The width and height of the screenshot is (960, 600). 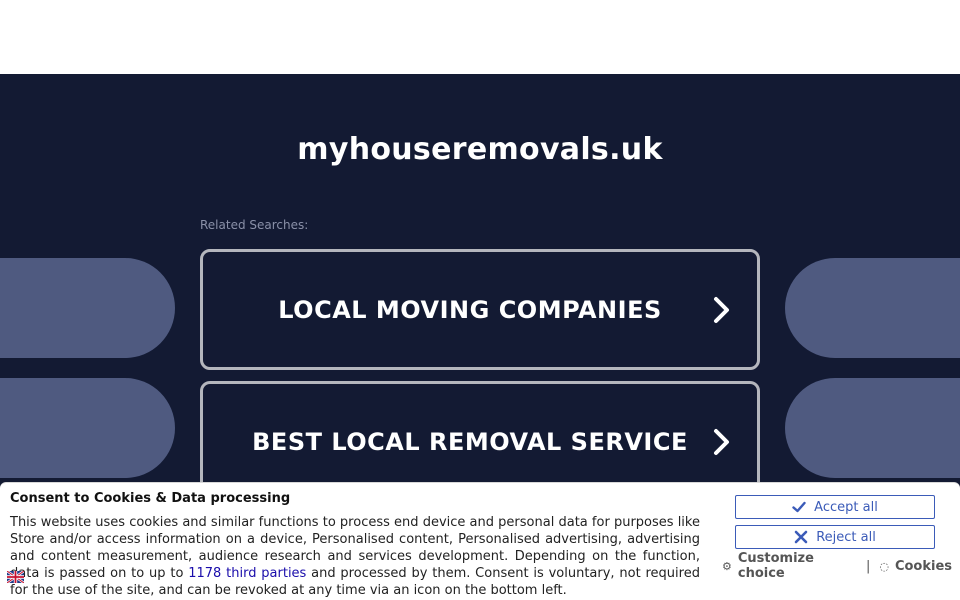 I want to click on domain-title: myhouseremovals.uk, so click(x=480, y=149).